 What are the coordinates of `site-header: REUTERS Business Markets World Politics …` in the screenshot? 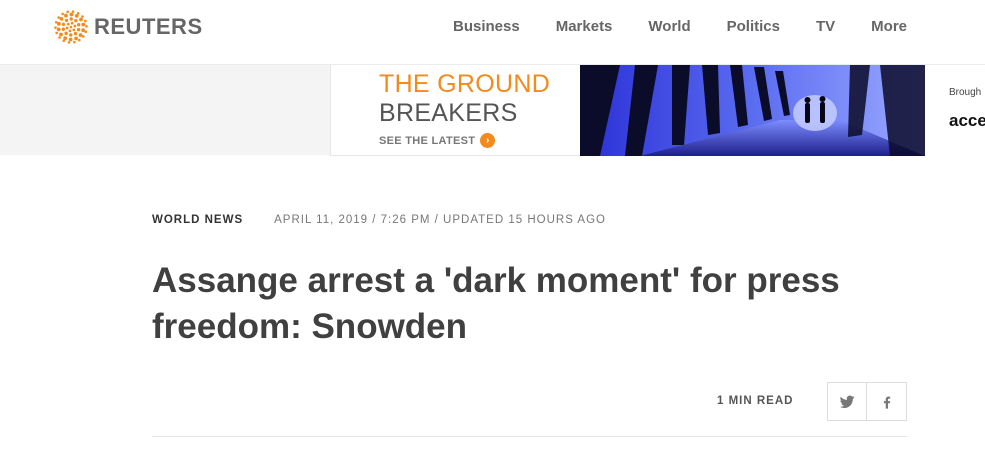 It's located at (492, 32).